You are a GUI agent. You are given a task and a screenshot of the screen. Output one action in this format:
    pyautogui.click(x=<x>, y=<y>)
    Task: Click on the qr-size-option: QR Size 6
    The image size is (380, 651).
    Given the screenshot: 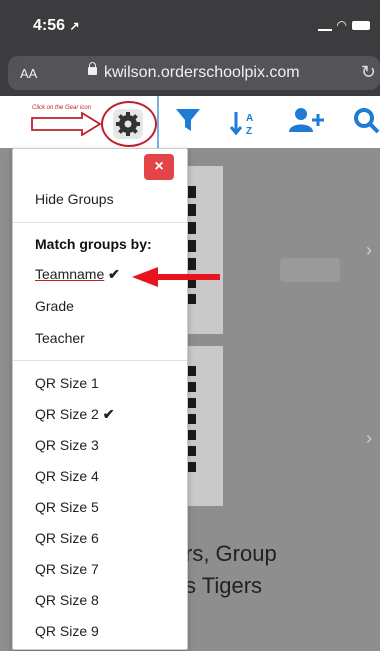 What is the action you would take?
    pyautogui.click(x=67, y=538)
    